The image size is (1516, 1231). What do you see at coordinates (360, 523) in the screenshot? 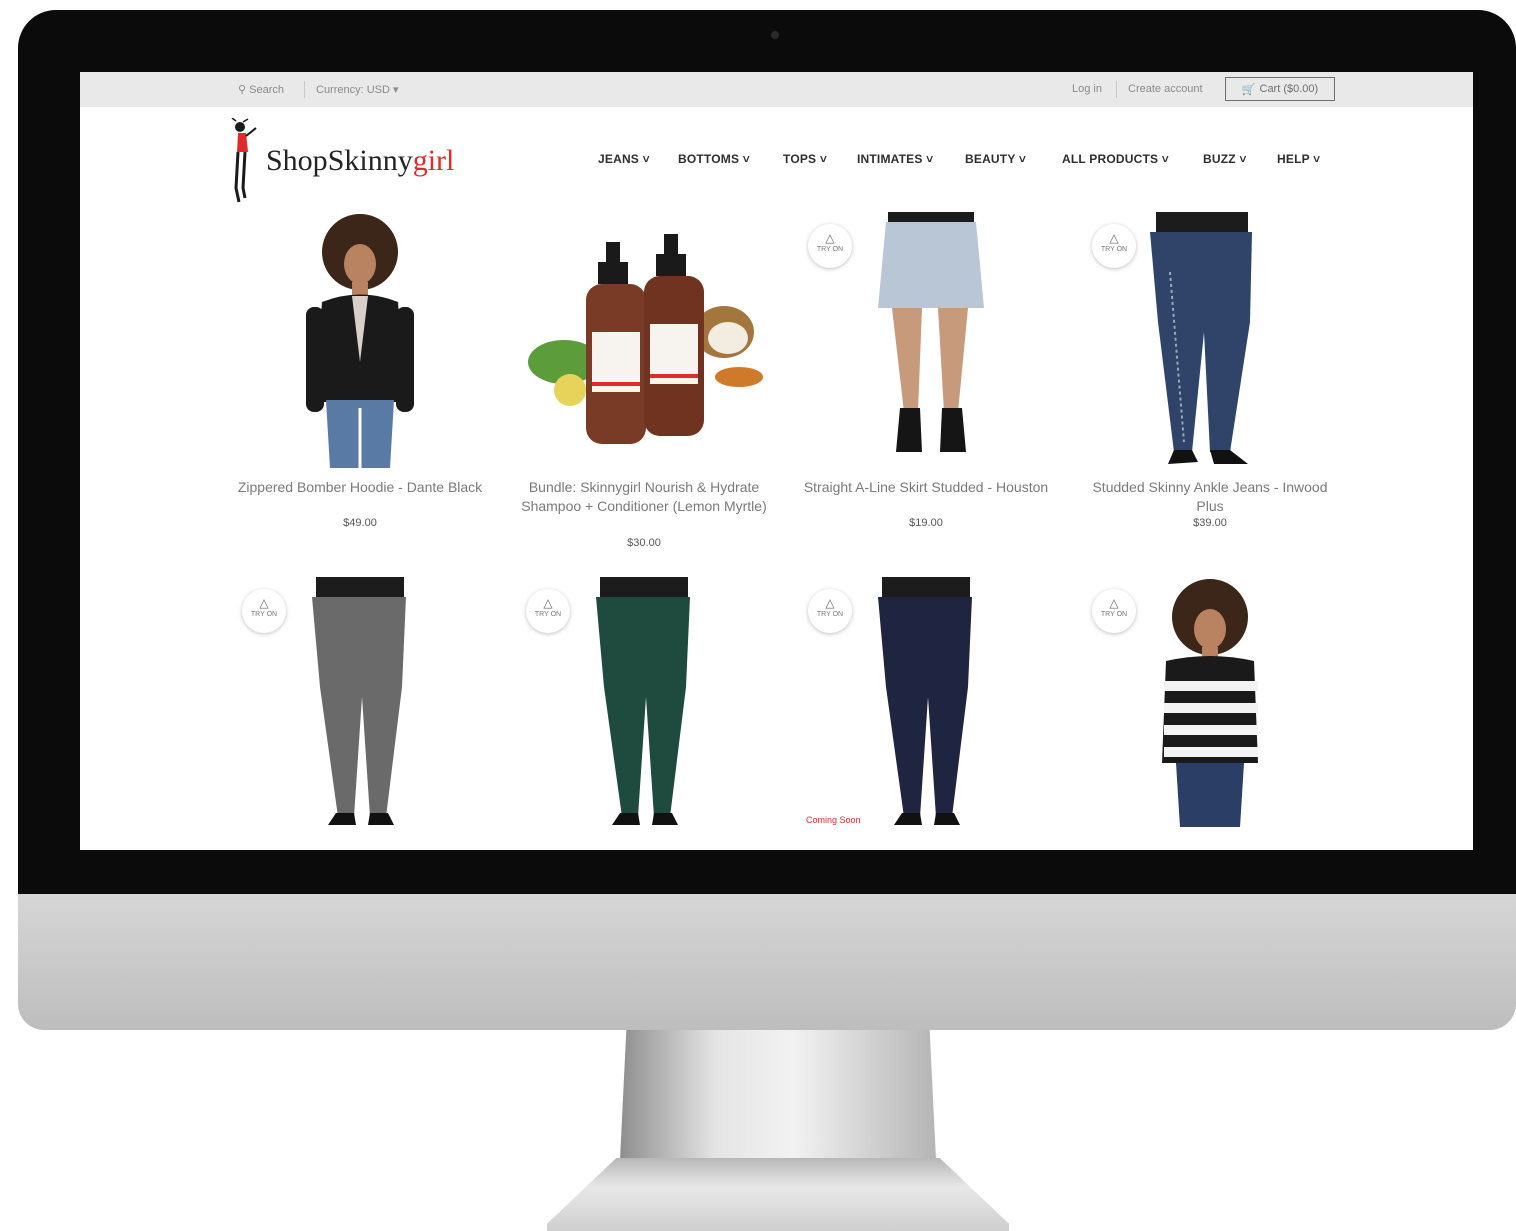
I see `product-price: $49.00` at bounding box center [360, 523].